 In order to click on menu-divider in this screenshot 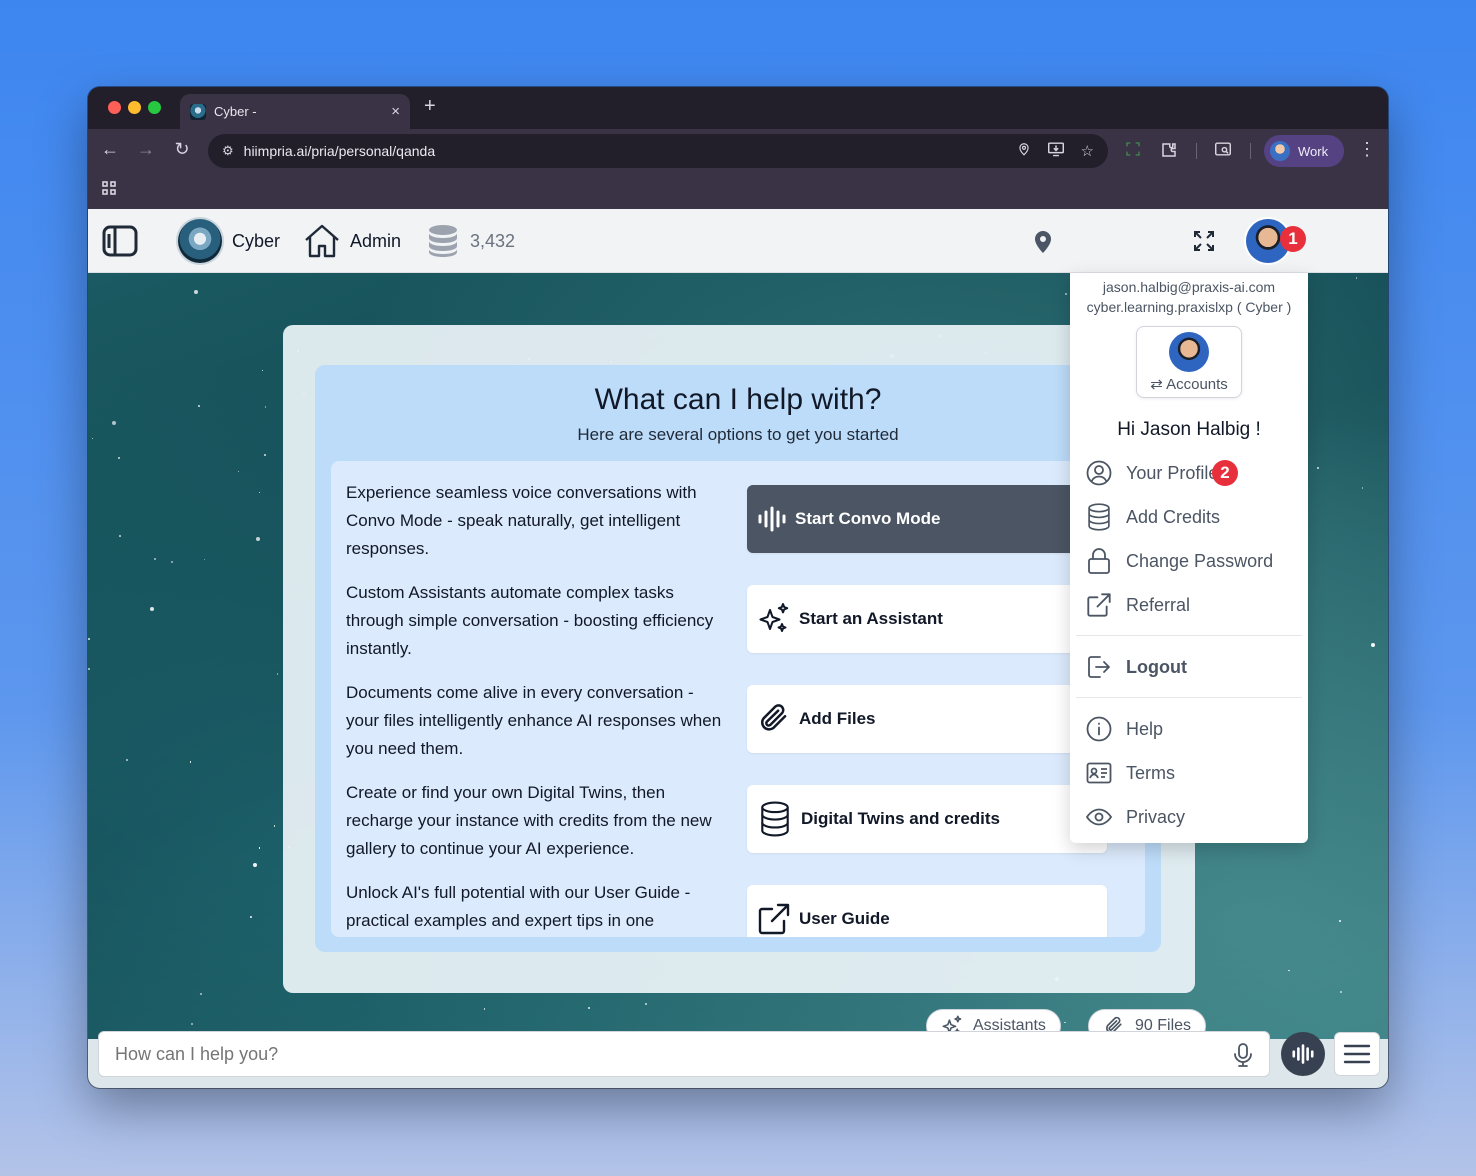, I will do `click(1189, 697)`.